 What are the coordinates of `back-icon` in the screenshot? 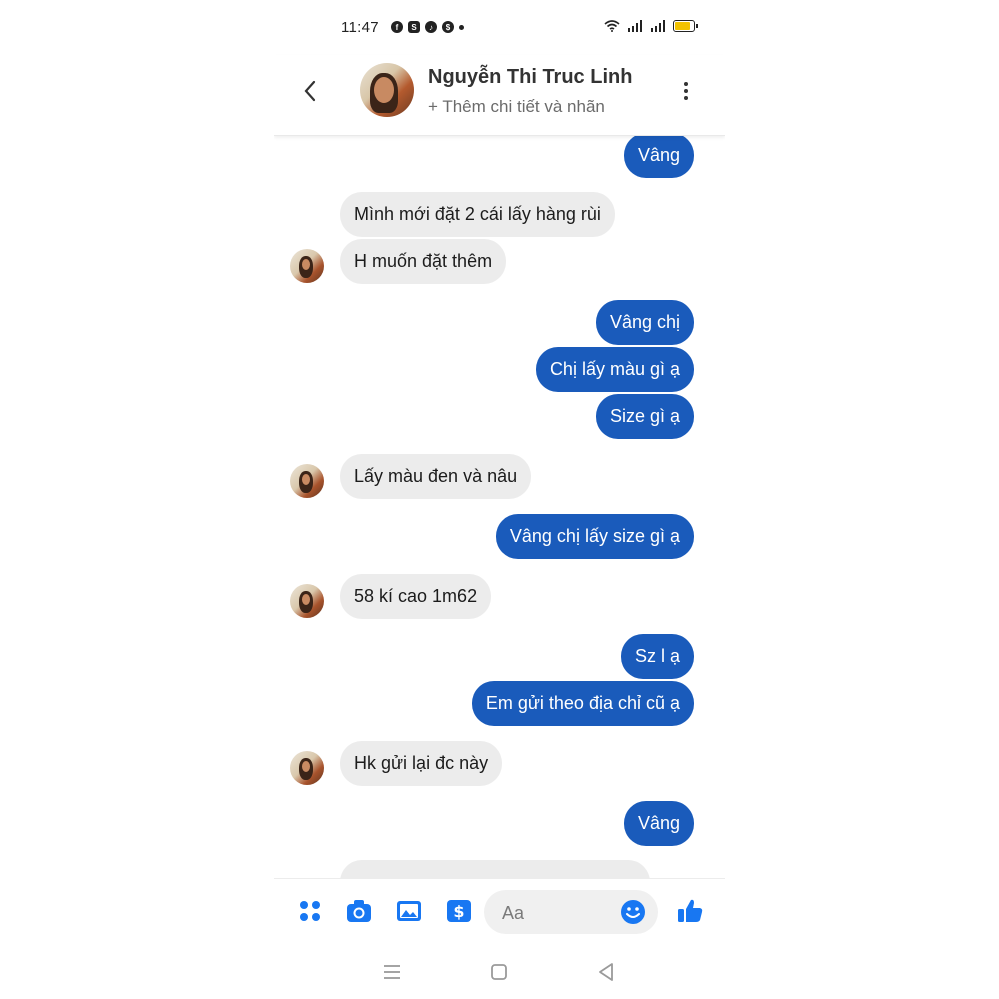 It's located at (606, 972).